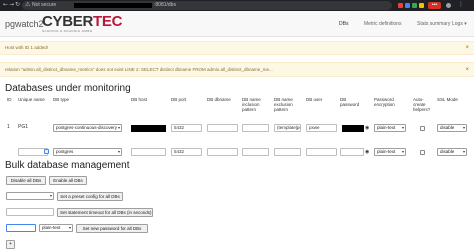  What do you see at coordinates (448, 5) in the screenshot?
I see `avatar` at bounding box center [448, 5].